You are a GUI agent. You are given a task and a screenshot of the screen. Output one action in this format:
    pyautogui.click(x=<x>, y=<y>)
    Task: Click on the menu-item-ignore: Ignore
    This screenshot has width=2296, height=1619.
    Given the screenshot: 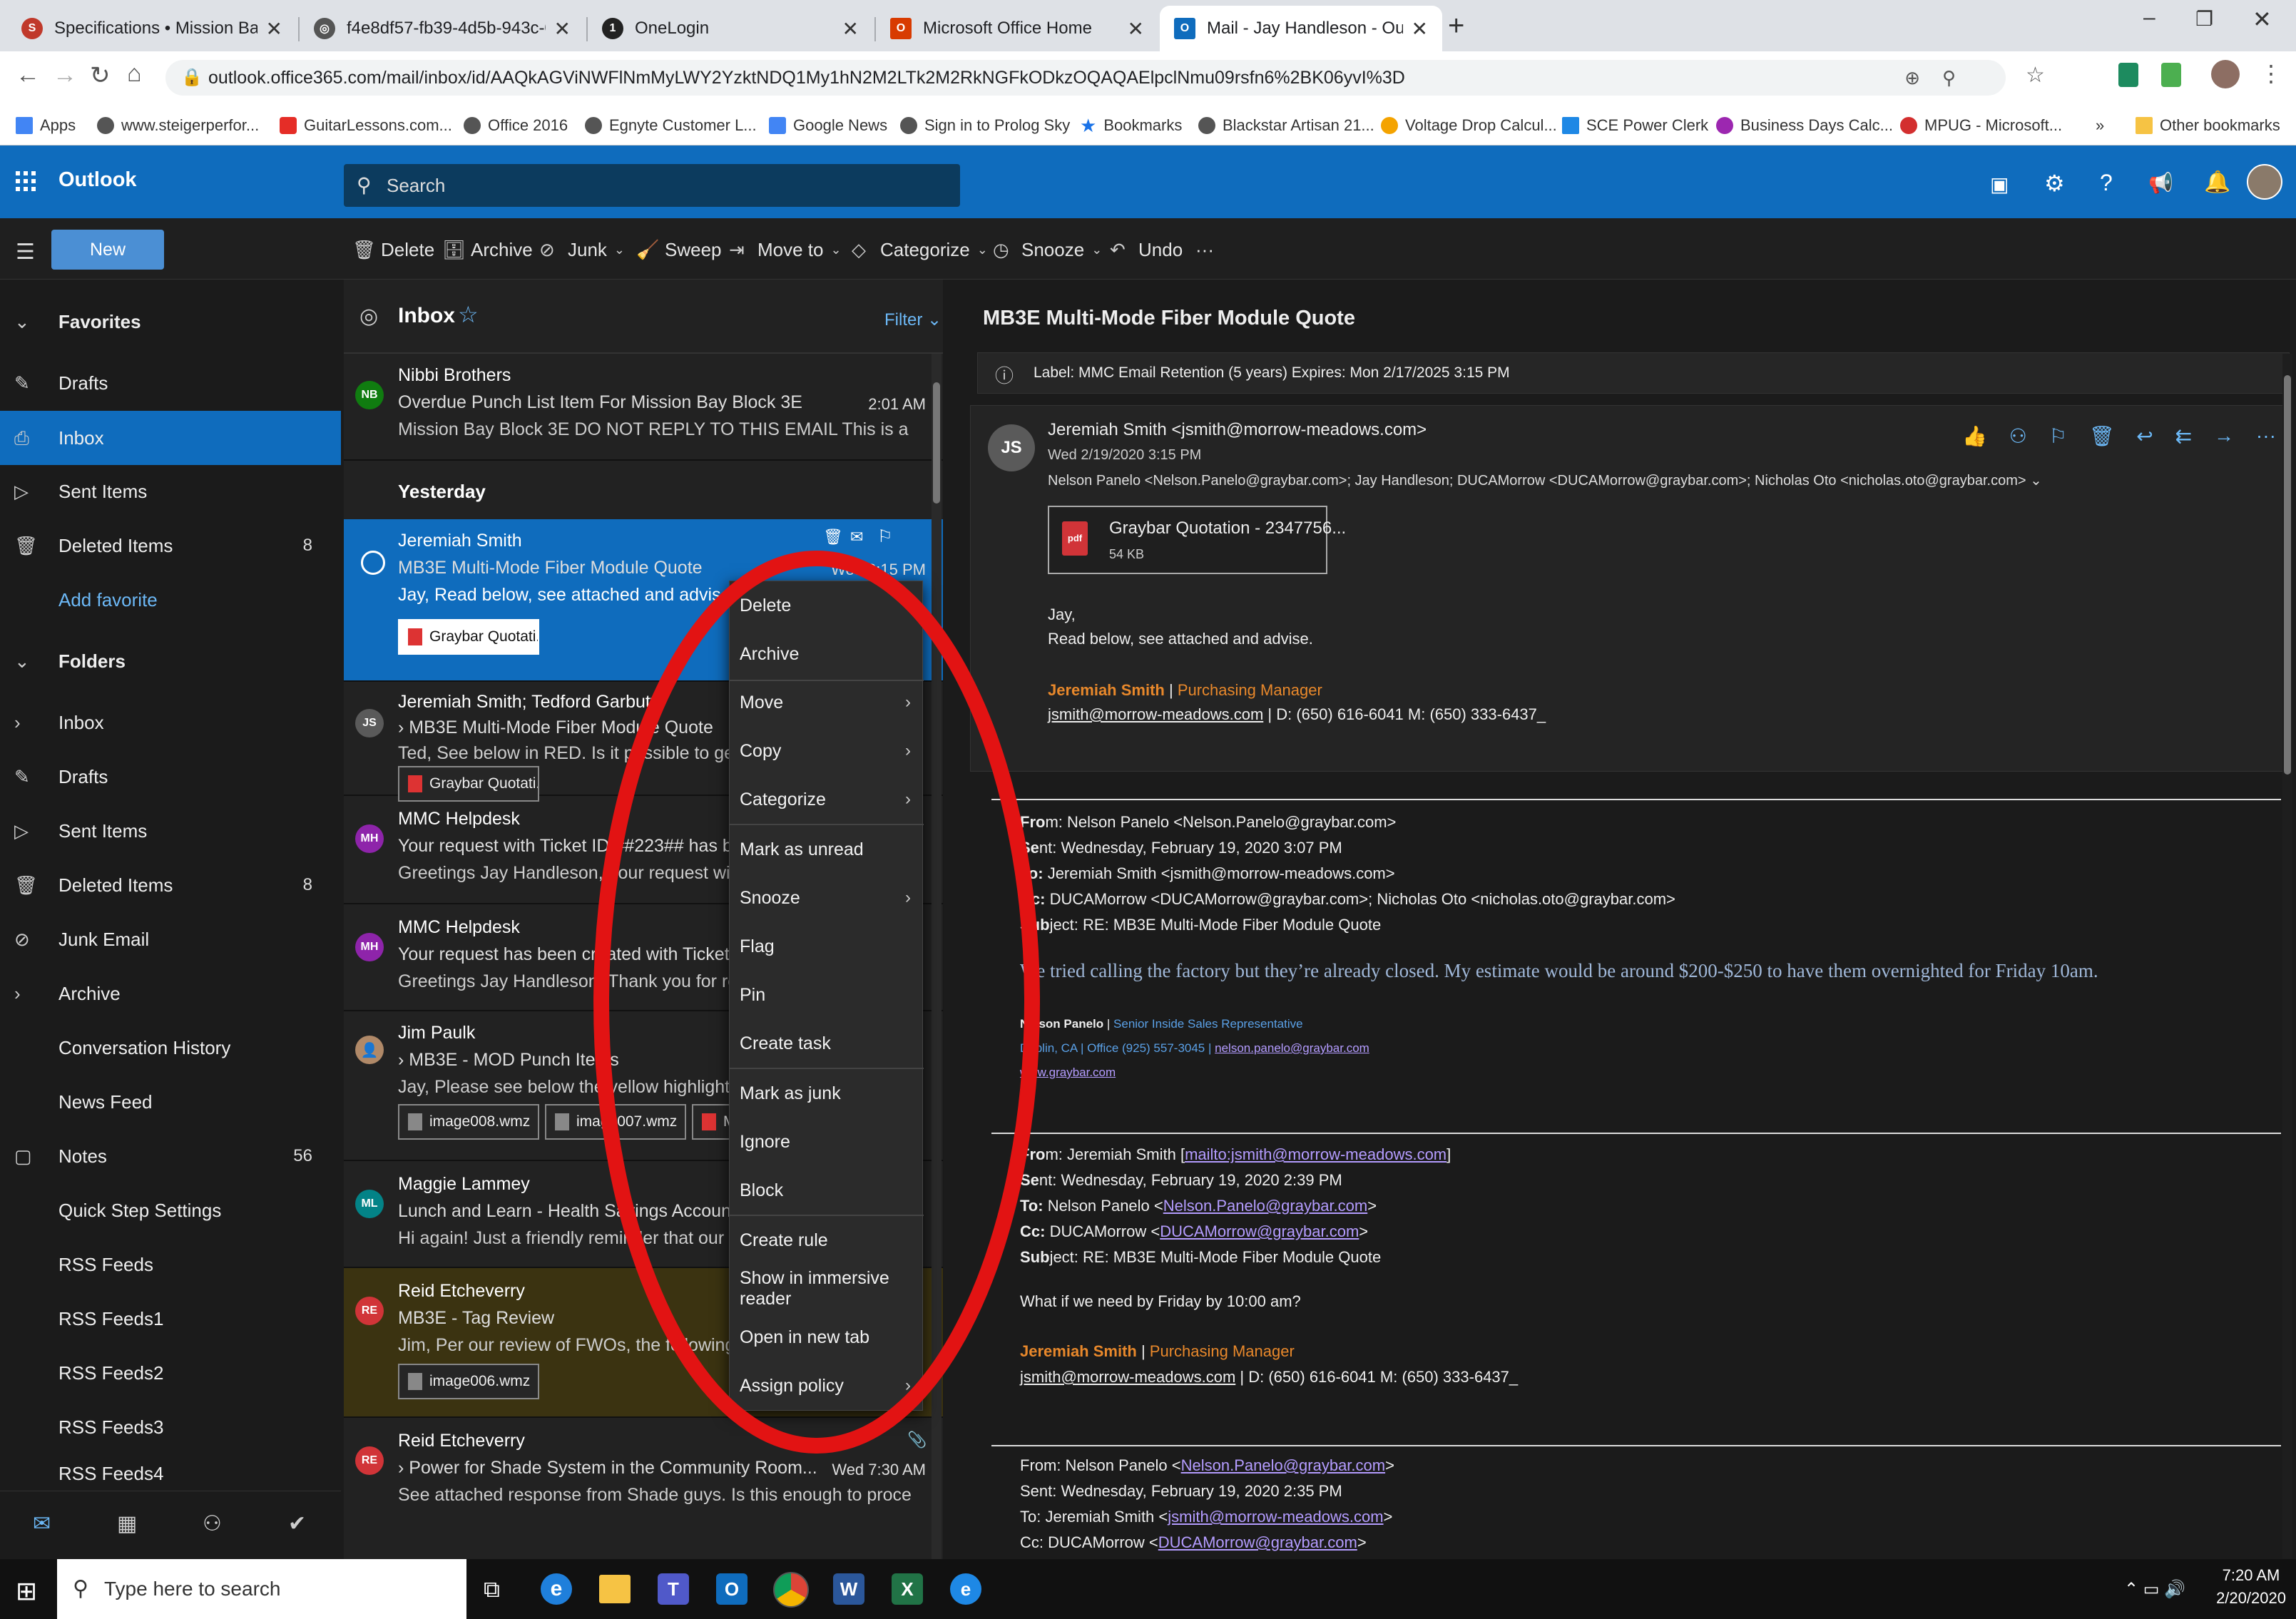 What is the action you would take?
    pyautogui.click(x=827, y=1142)
    